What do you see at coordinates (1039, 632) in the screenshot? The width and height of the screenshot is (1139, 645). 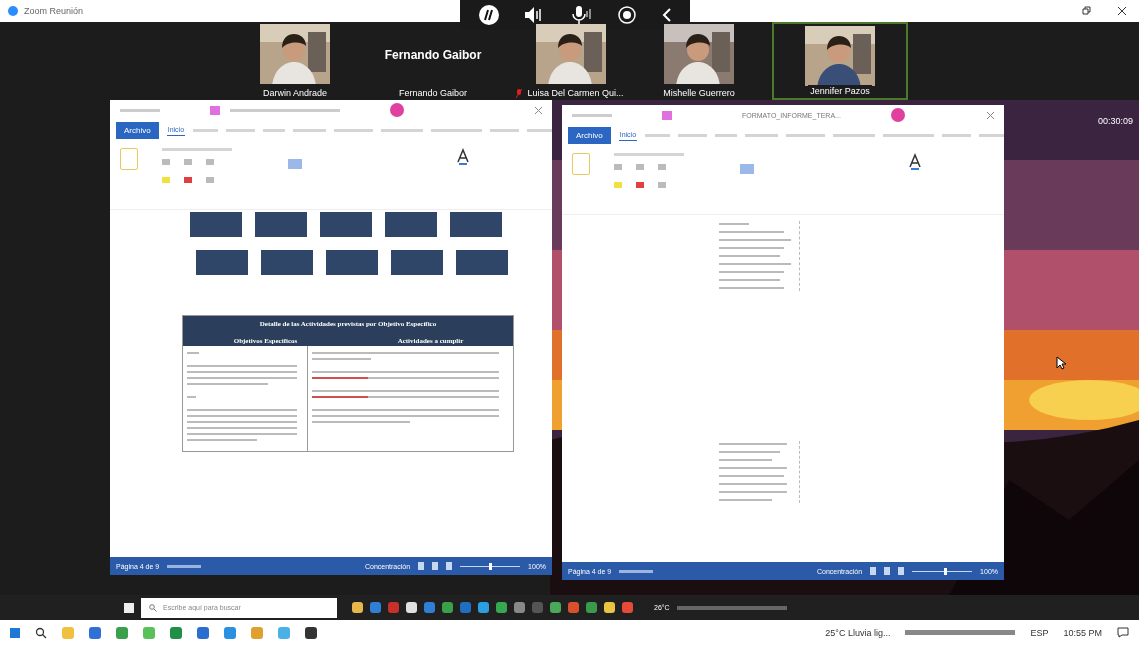 I see `language-indicator: ESP` at bounding box center [1039, 632].